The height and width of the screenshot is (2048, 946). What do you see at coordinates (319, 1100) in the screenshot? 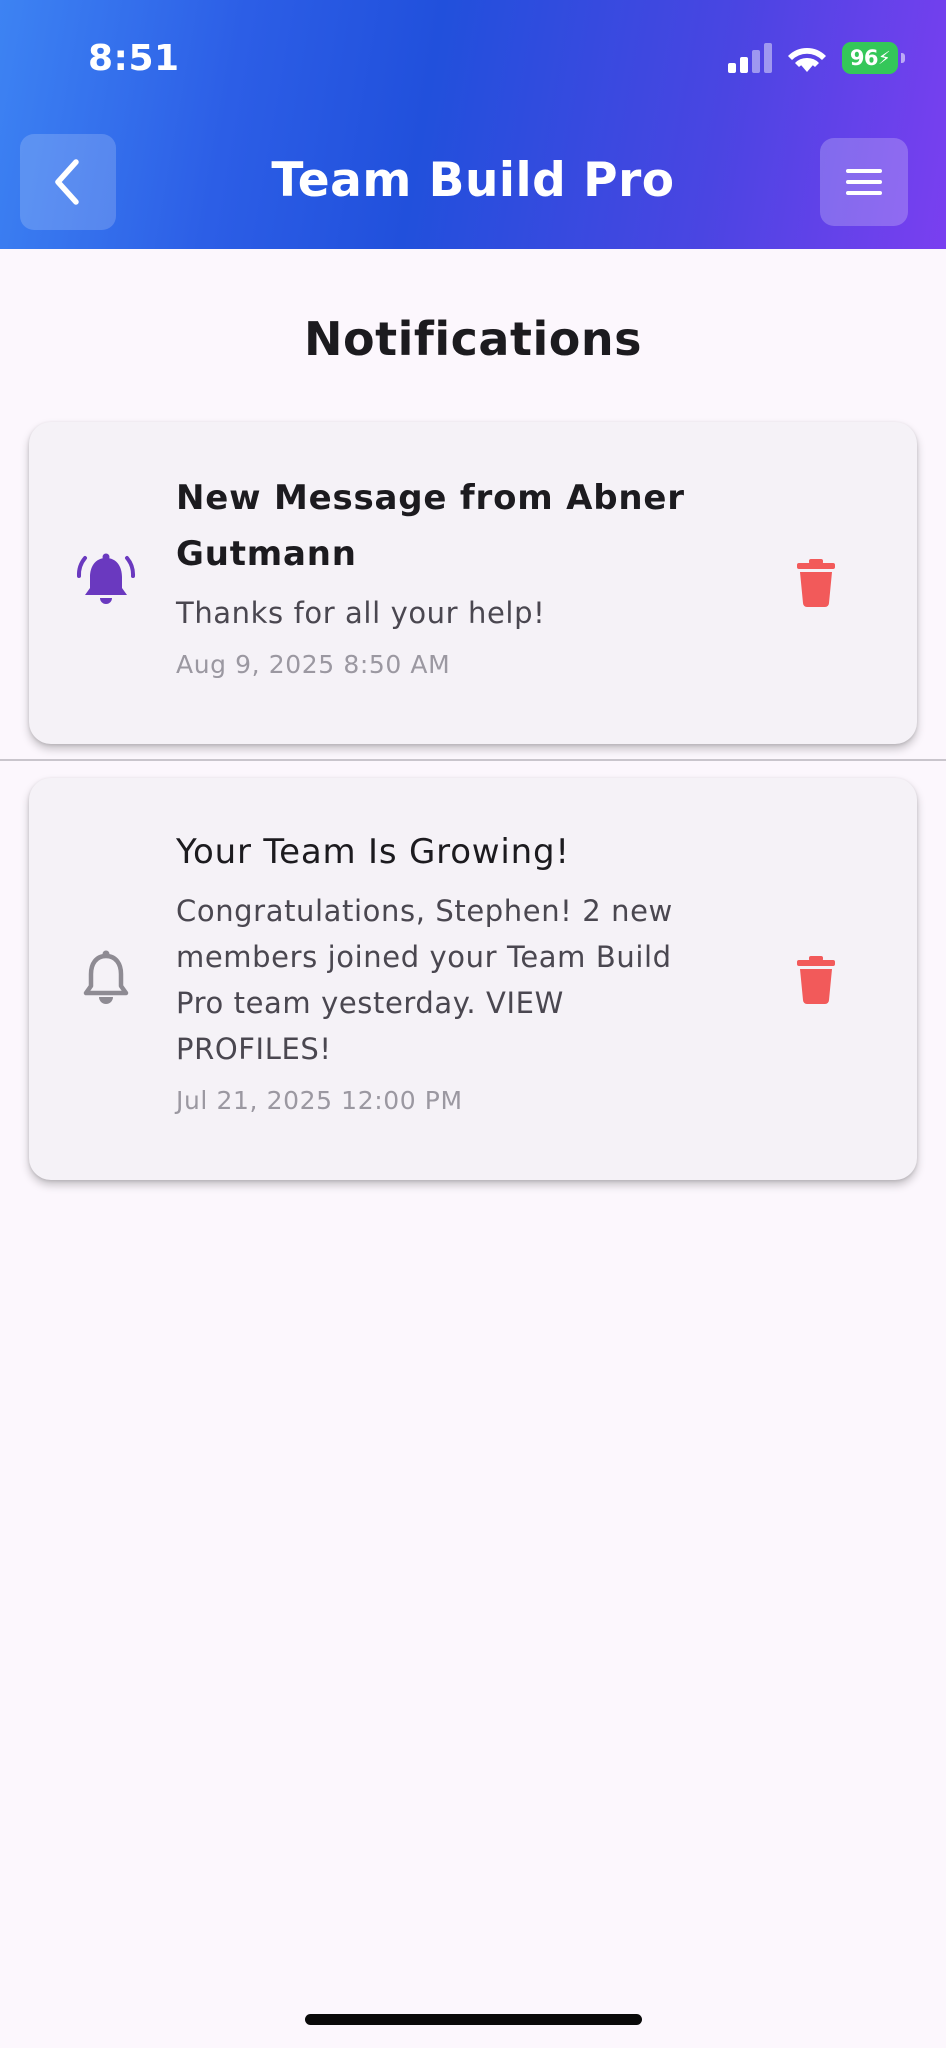
I see `notification-date: Jul 21, 2025 12:00 PM` at bounding box center [319, 1100].